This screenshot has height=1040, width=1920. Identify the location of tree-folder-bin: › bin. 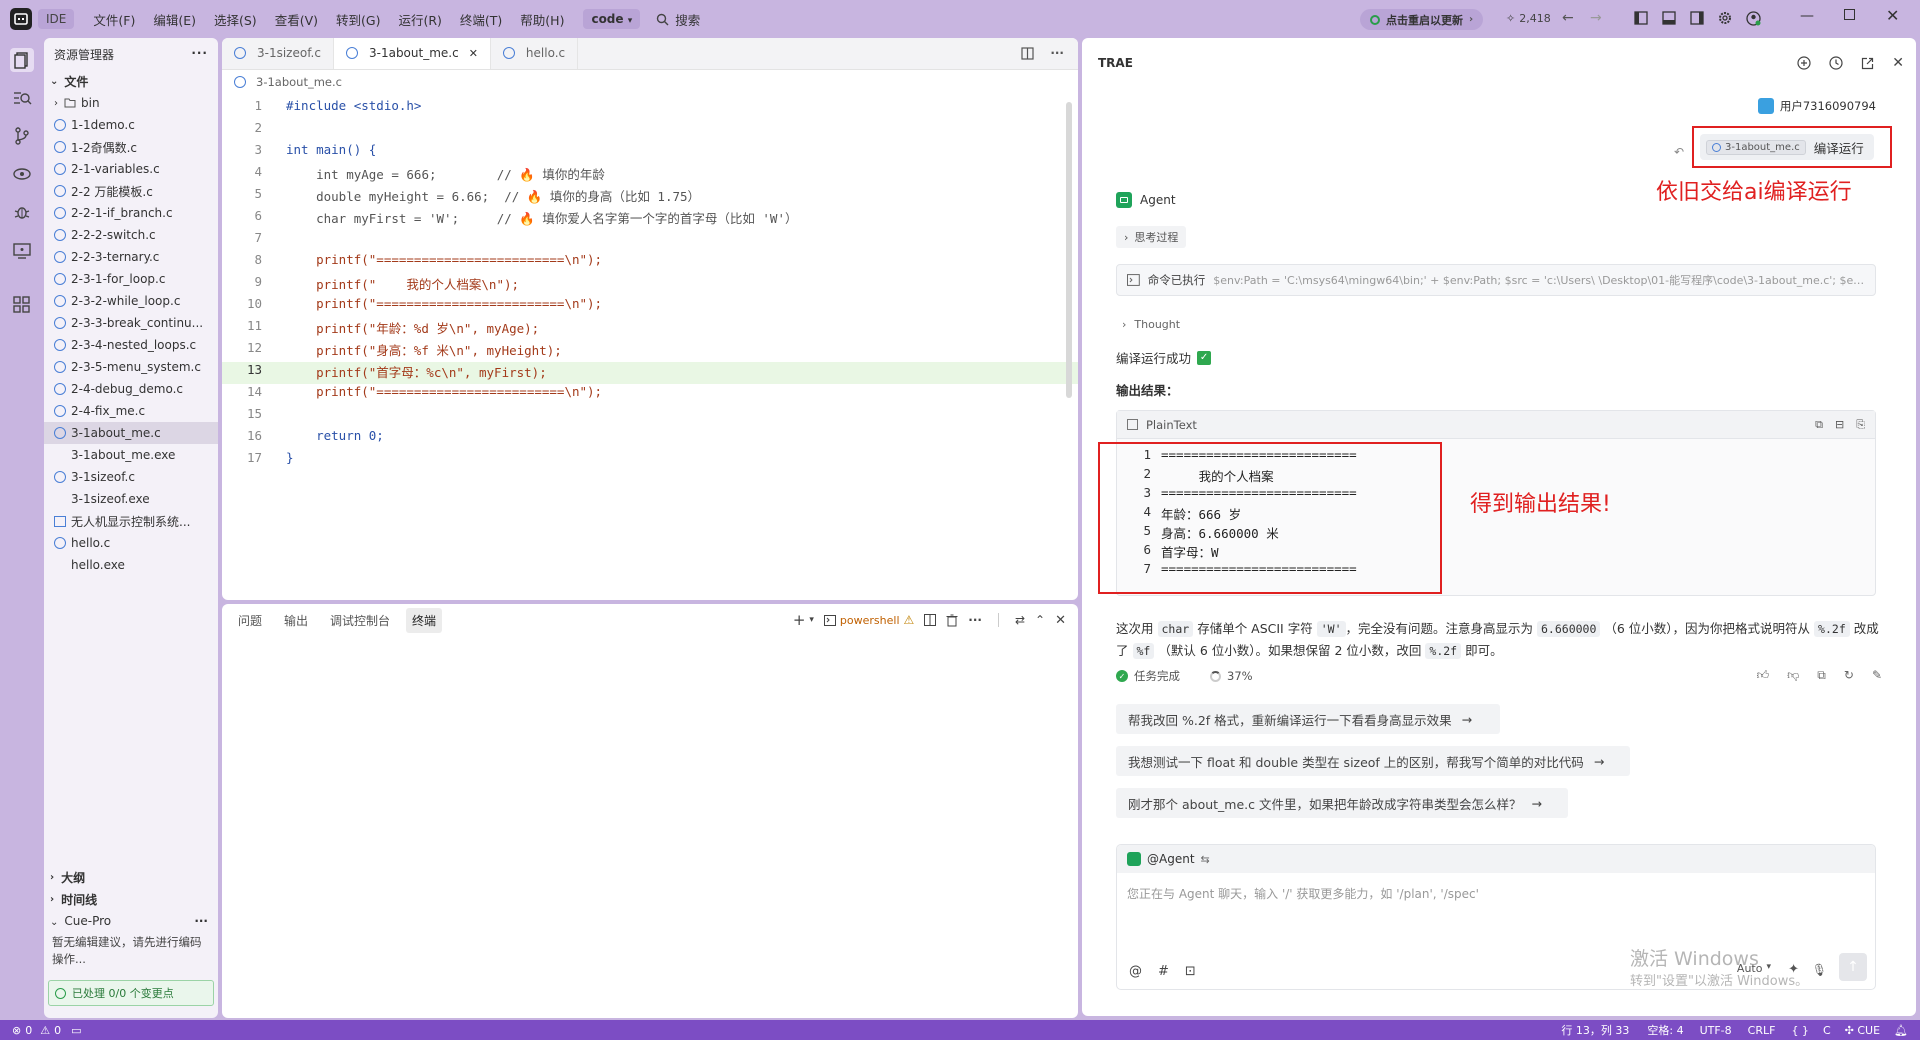
(131, 103).